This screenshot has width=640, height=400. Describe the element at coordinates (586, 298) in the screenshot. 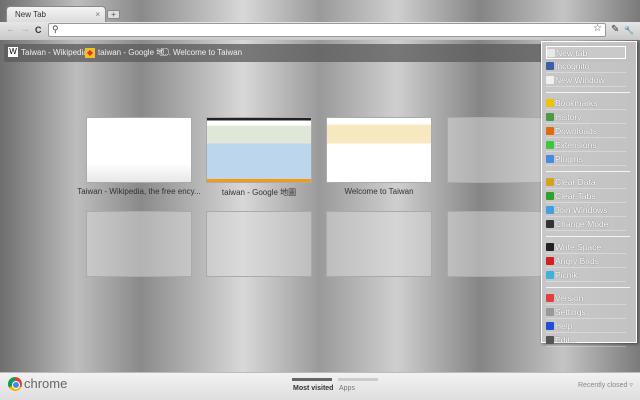

I see `menu-item-version: Version` at that location.